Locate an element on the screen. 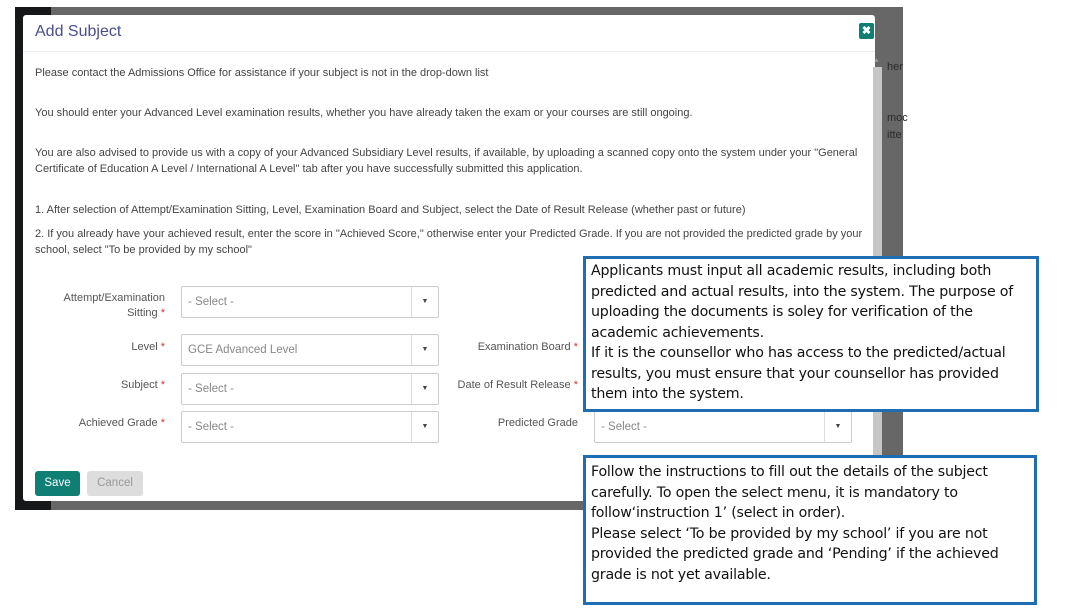 This screenshot has height=608, width=1080. modal-header: Add Subject ✖ is located at coordinates (449, 33).